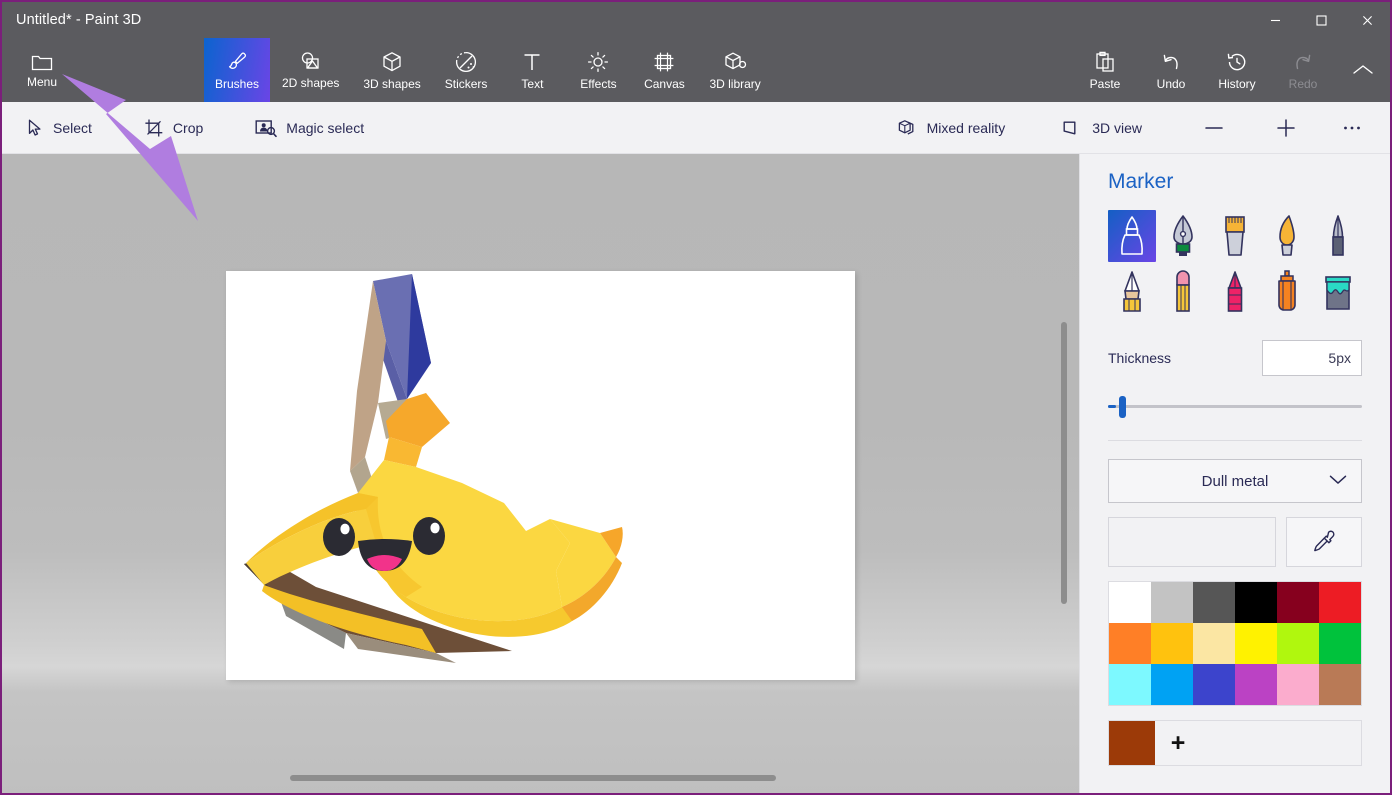 This screenshot has width=1392, height=795. What do you see at coordinates (533, 778) in the screenshot?
I see `horizontal-scrollbar` at bounding box center [533, 778].